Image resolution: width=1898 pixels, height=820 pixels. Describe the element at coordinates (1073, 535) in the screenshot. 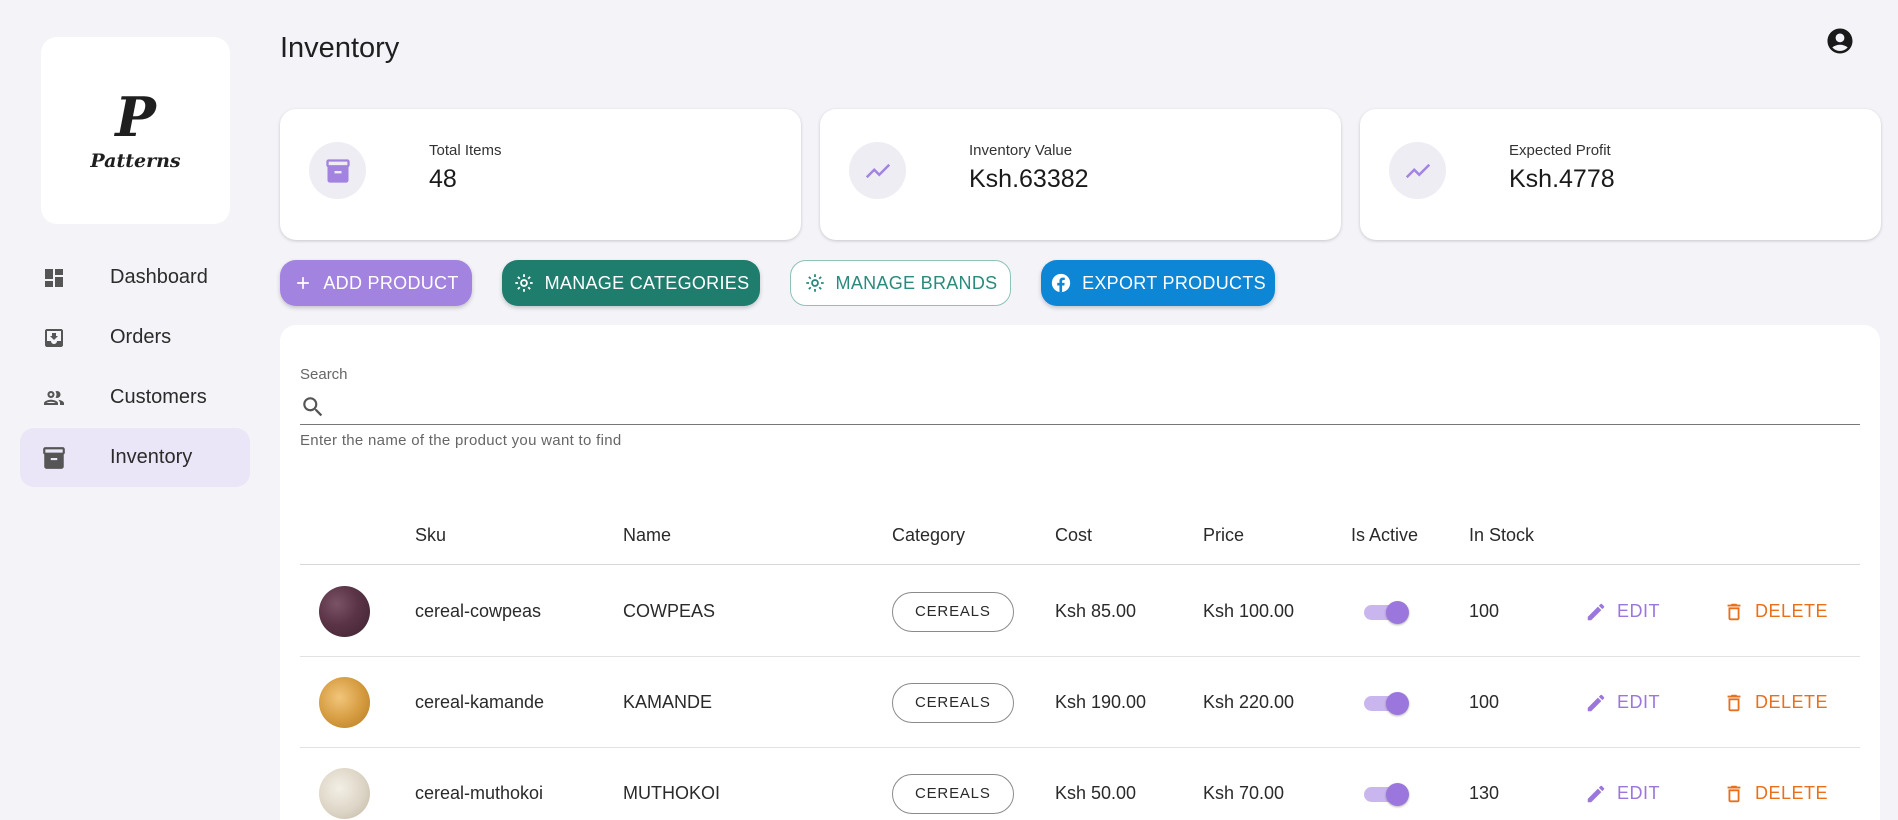

I see `column-header-cost: Cost` at that location.